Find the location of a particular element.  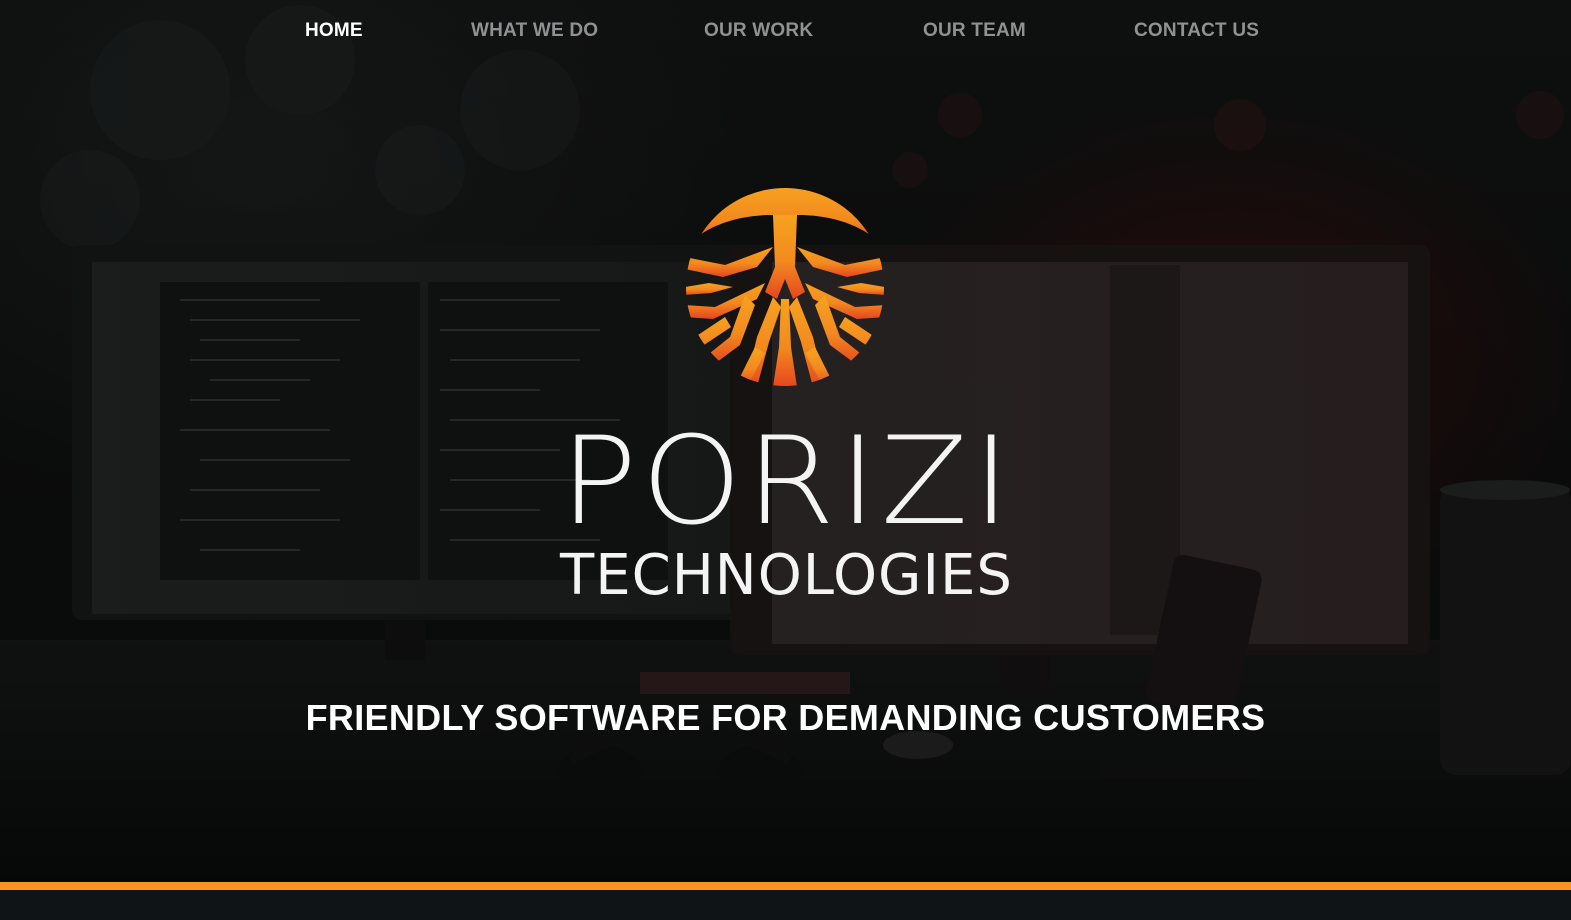

tree-roots-circle-icon is located at coordinates (785, 287).